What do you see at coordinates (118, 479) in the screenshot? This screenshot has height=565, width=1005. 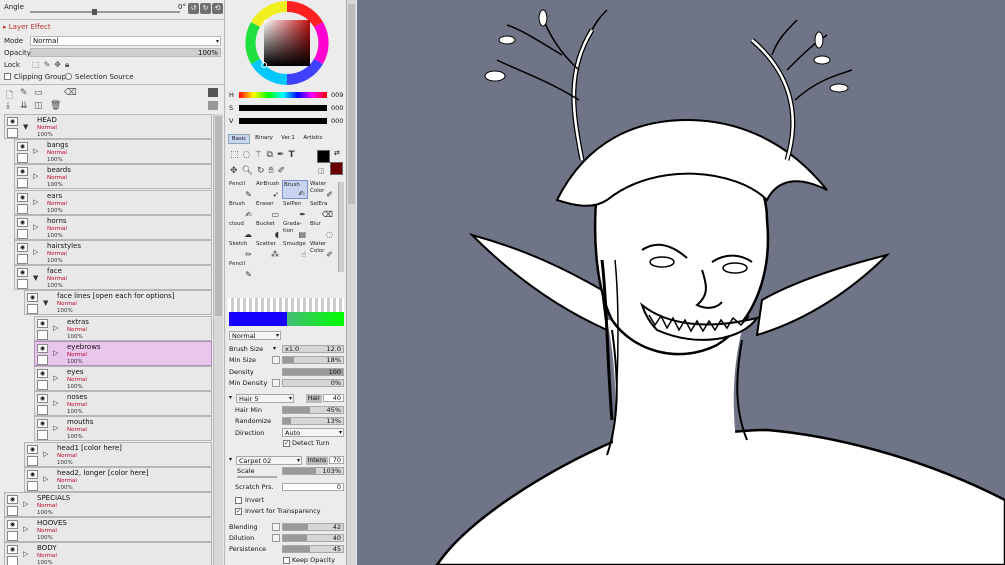 I see `layer-row: ◉ ▷ head2, longer [color here] Normal 100%` at bounding box center [118, 479].